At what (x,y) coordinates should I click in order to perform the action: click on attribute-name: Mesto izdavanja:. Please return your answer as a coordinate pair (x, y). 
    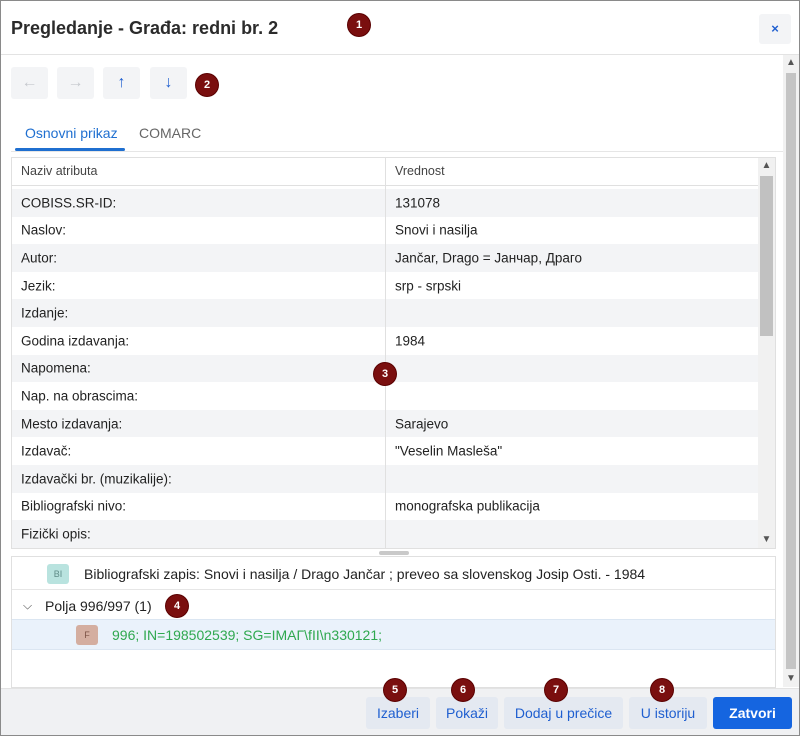
    Looking at the image, I should click on (72, 424).